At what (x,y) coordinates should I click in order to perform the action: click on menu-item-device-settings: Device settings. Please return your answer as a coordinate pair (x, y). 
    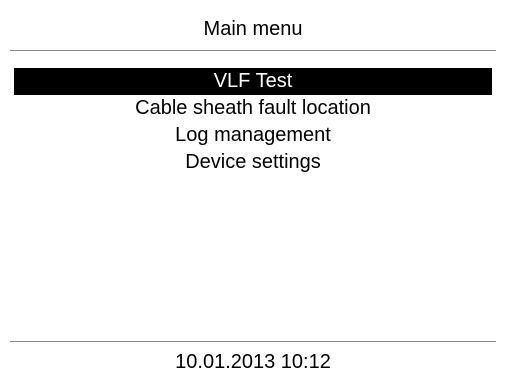
    Looking at the image, I should click on (253, 162).